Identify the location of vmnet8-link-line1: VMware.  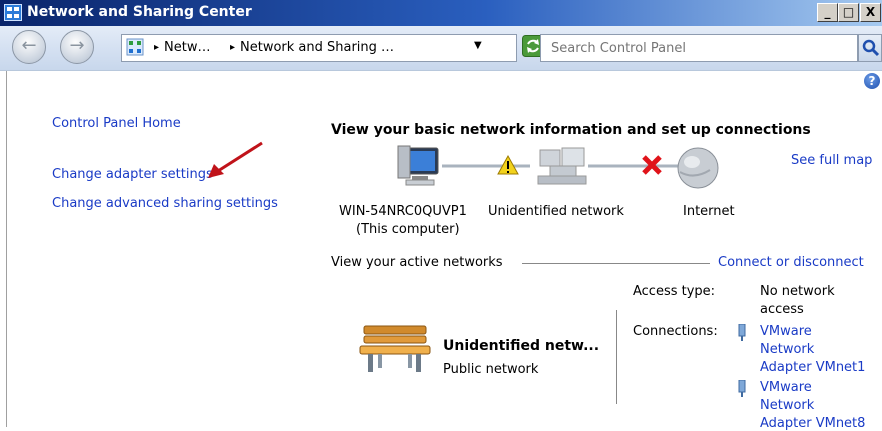
(786, 387).